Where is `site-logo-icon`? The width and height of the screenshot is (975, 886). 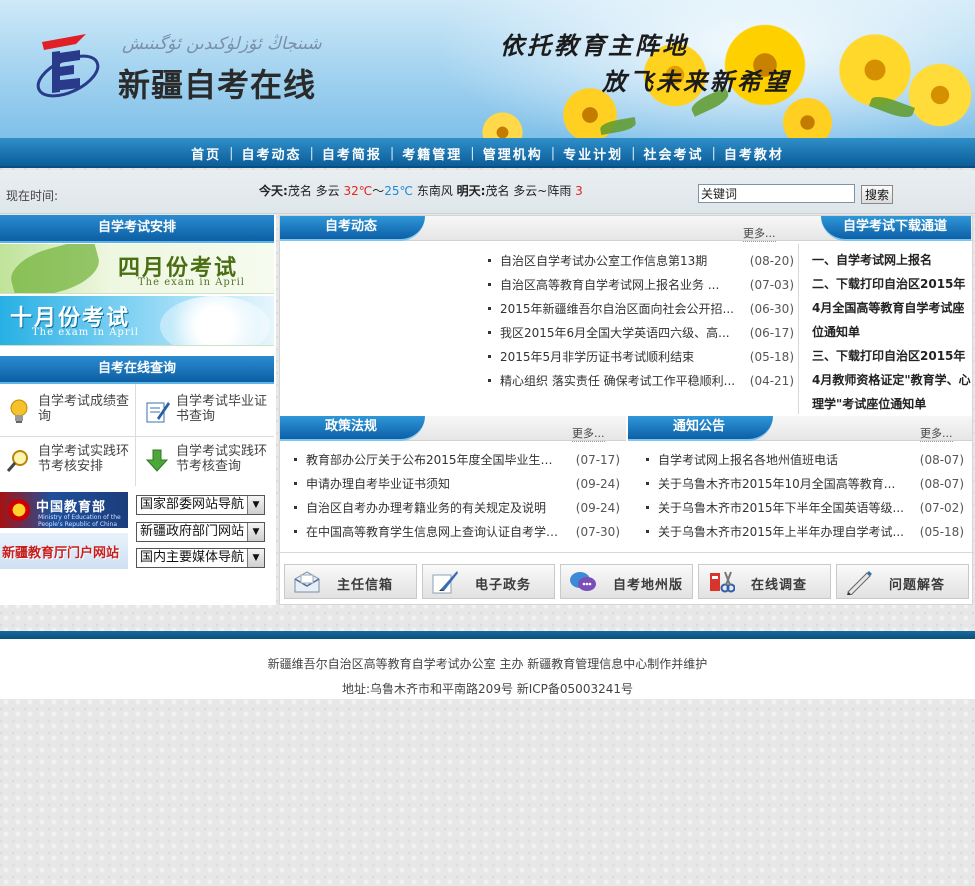
site-logo-icon is located at coordinates (69, 72).